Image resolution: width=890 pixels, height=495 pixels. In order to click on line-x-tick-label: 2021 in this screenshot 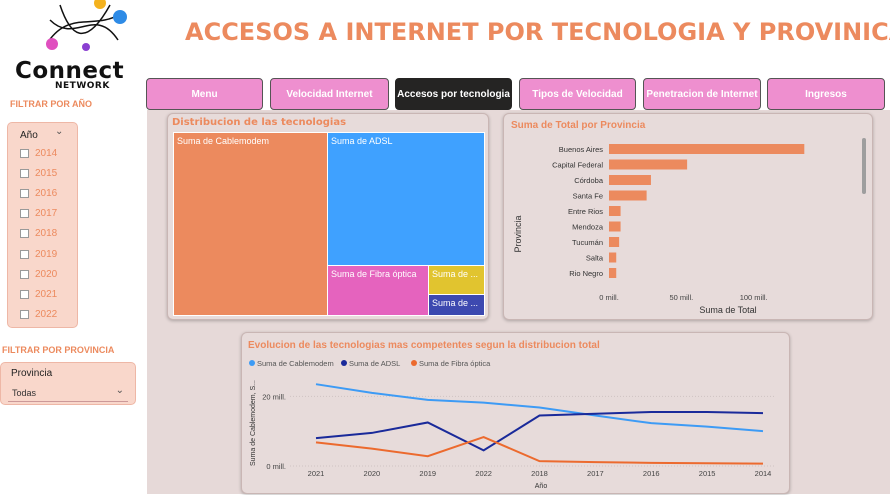, I will do `click(316, 473)`.